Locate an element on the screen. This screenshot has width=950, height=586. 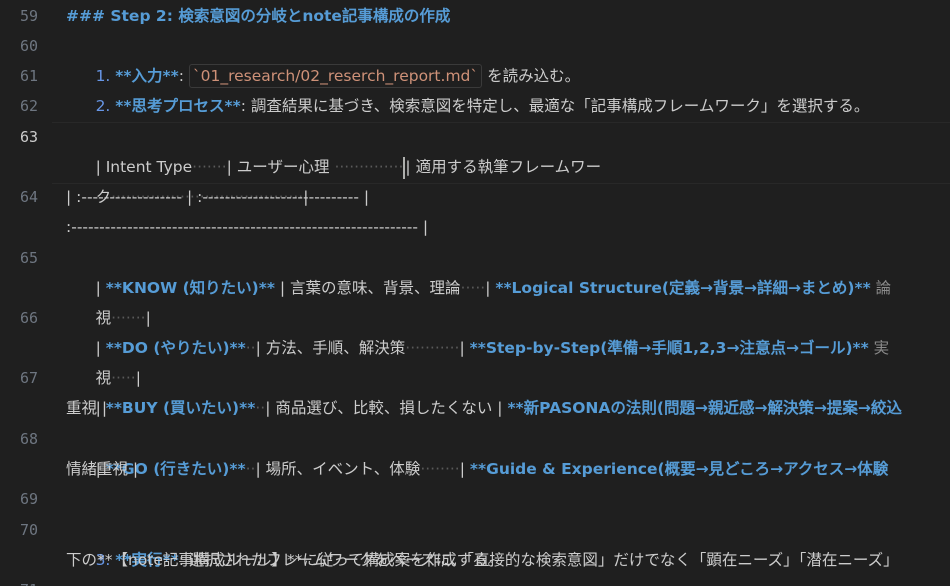
table-row-know-wrap: 視·······| is located at coordinates (123, 318).